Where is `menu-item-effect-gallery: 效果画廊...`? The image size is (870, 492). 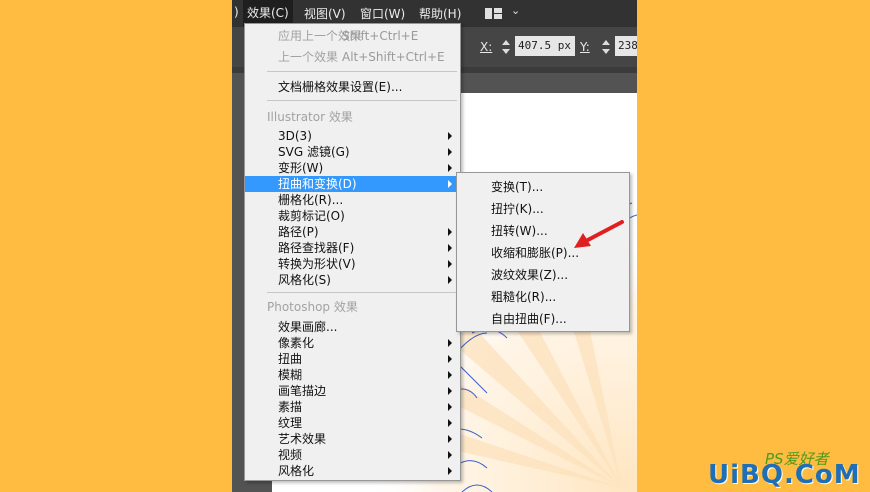 menu-item-effect-gallery: 效果画廊... is located at coordinates (352, 327).